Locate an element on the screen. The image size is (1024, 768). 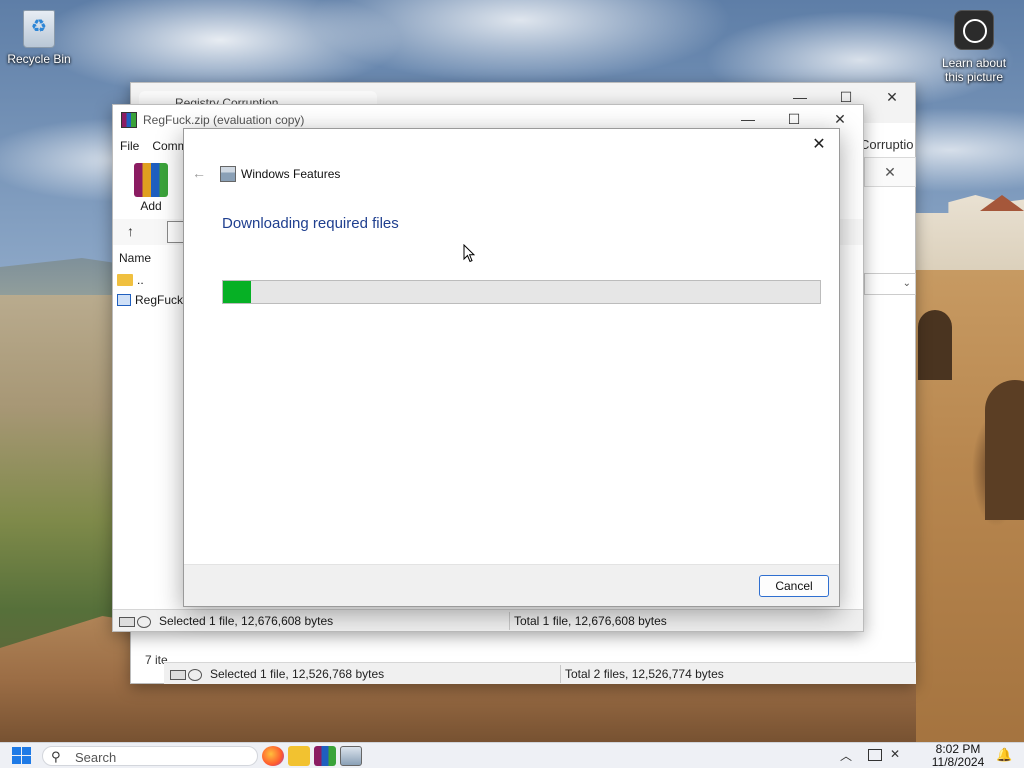
winrar-icon is located at coordinates (325, 756).